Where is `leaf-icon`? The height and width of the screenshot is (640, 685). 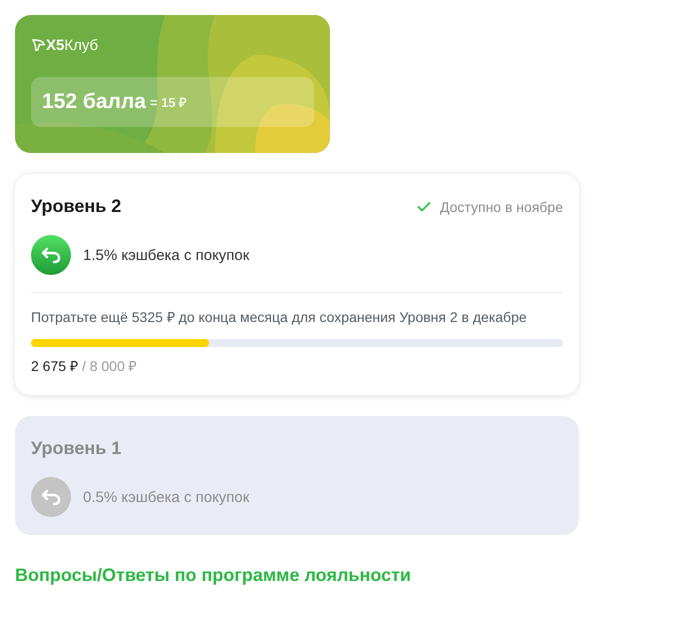 leaf-icon is located at coordinates (38, 45).